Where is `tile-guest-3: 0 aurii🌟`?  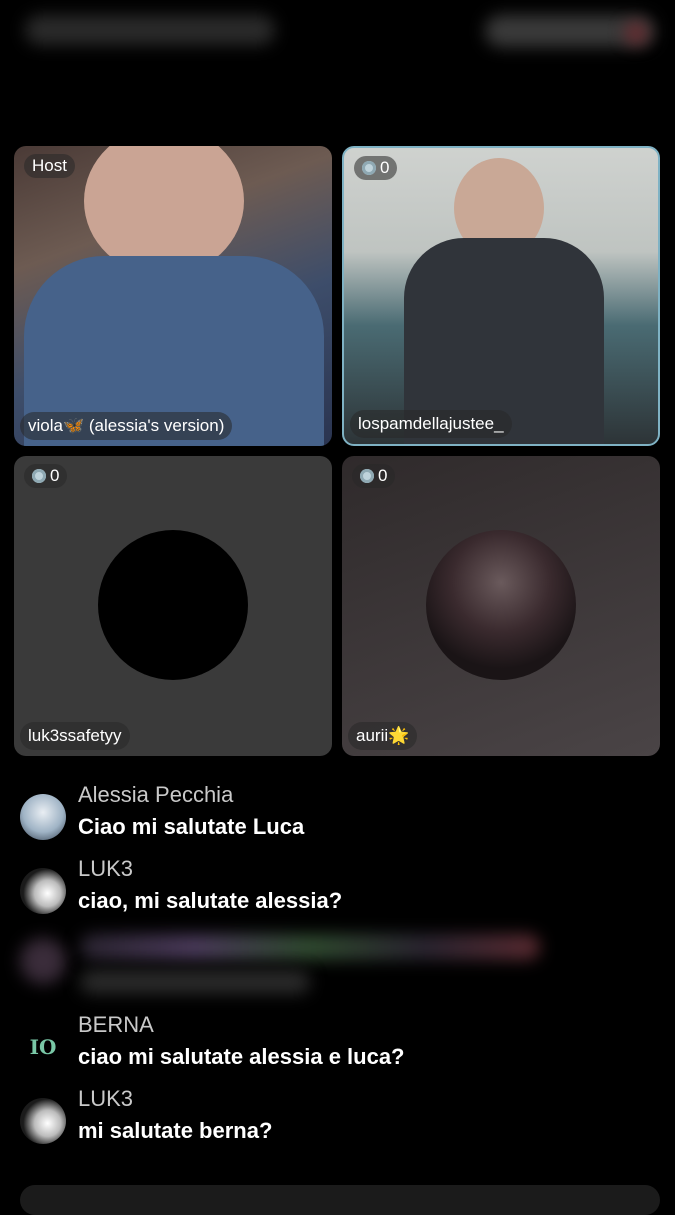 tile-guest-3: 0 aurii🌟 is located at coordinates (501, 606).